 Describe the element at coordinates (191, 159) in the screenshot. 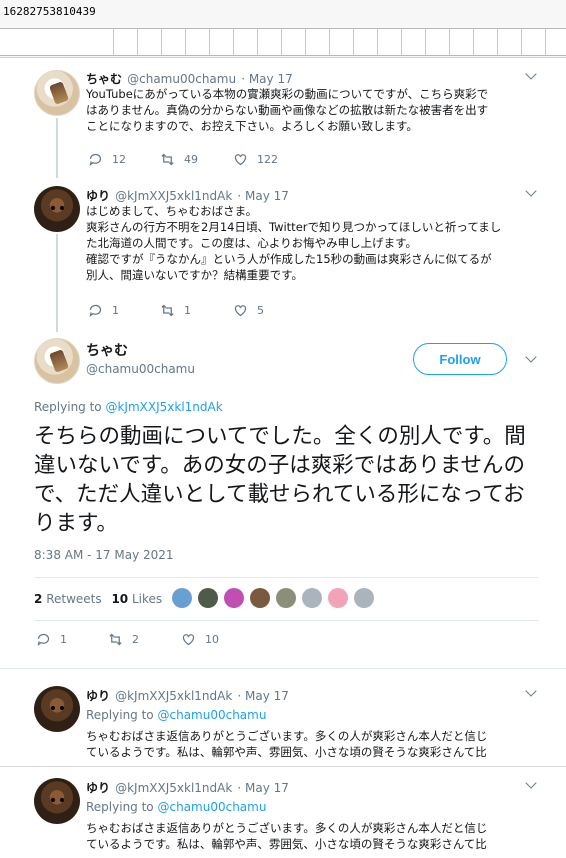

I see `retweet-count: 49` at that location.